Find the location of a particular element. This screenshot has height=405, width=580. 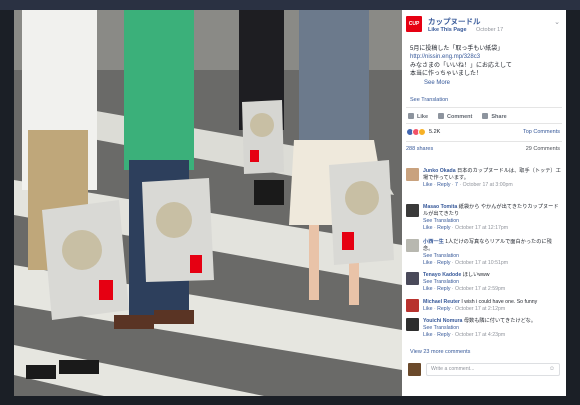

comment-timestamp: October 17 at 2:59pm is located at coordinates (480, 289).